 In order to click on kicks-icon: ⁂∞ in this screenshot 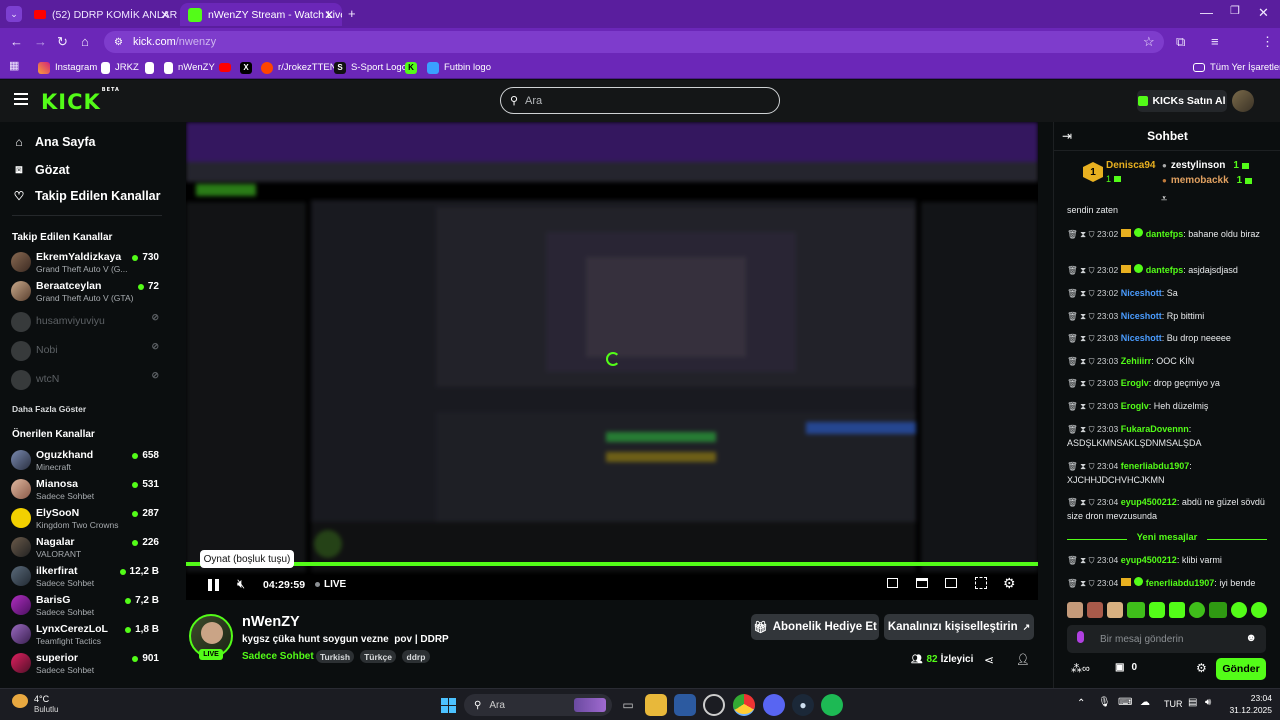, I will do `click(1080, 668)`.